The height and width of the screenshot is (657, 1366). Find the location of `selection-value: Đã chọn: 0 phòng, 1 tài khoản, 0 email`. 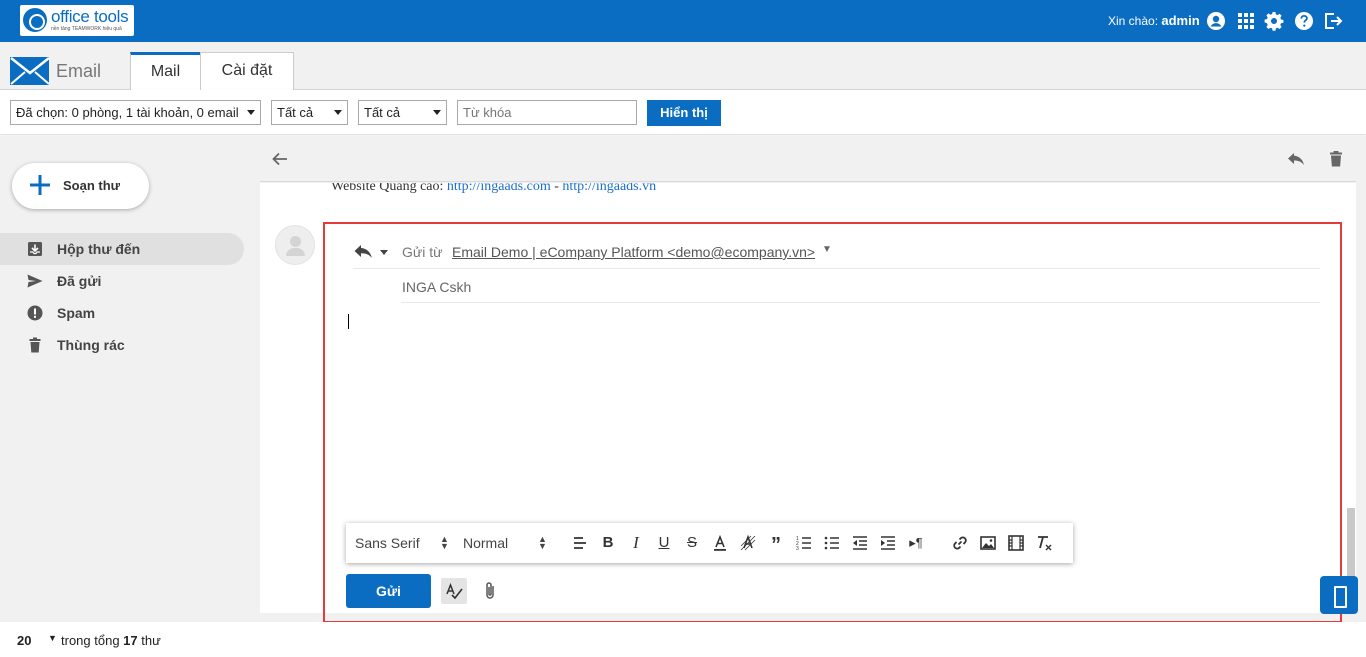

selection-value: Đã chọn: 0 phòng, 1 tài khoản, 0 email is located at coordinates (127, 112).